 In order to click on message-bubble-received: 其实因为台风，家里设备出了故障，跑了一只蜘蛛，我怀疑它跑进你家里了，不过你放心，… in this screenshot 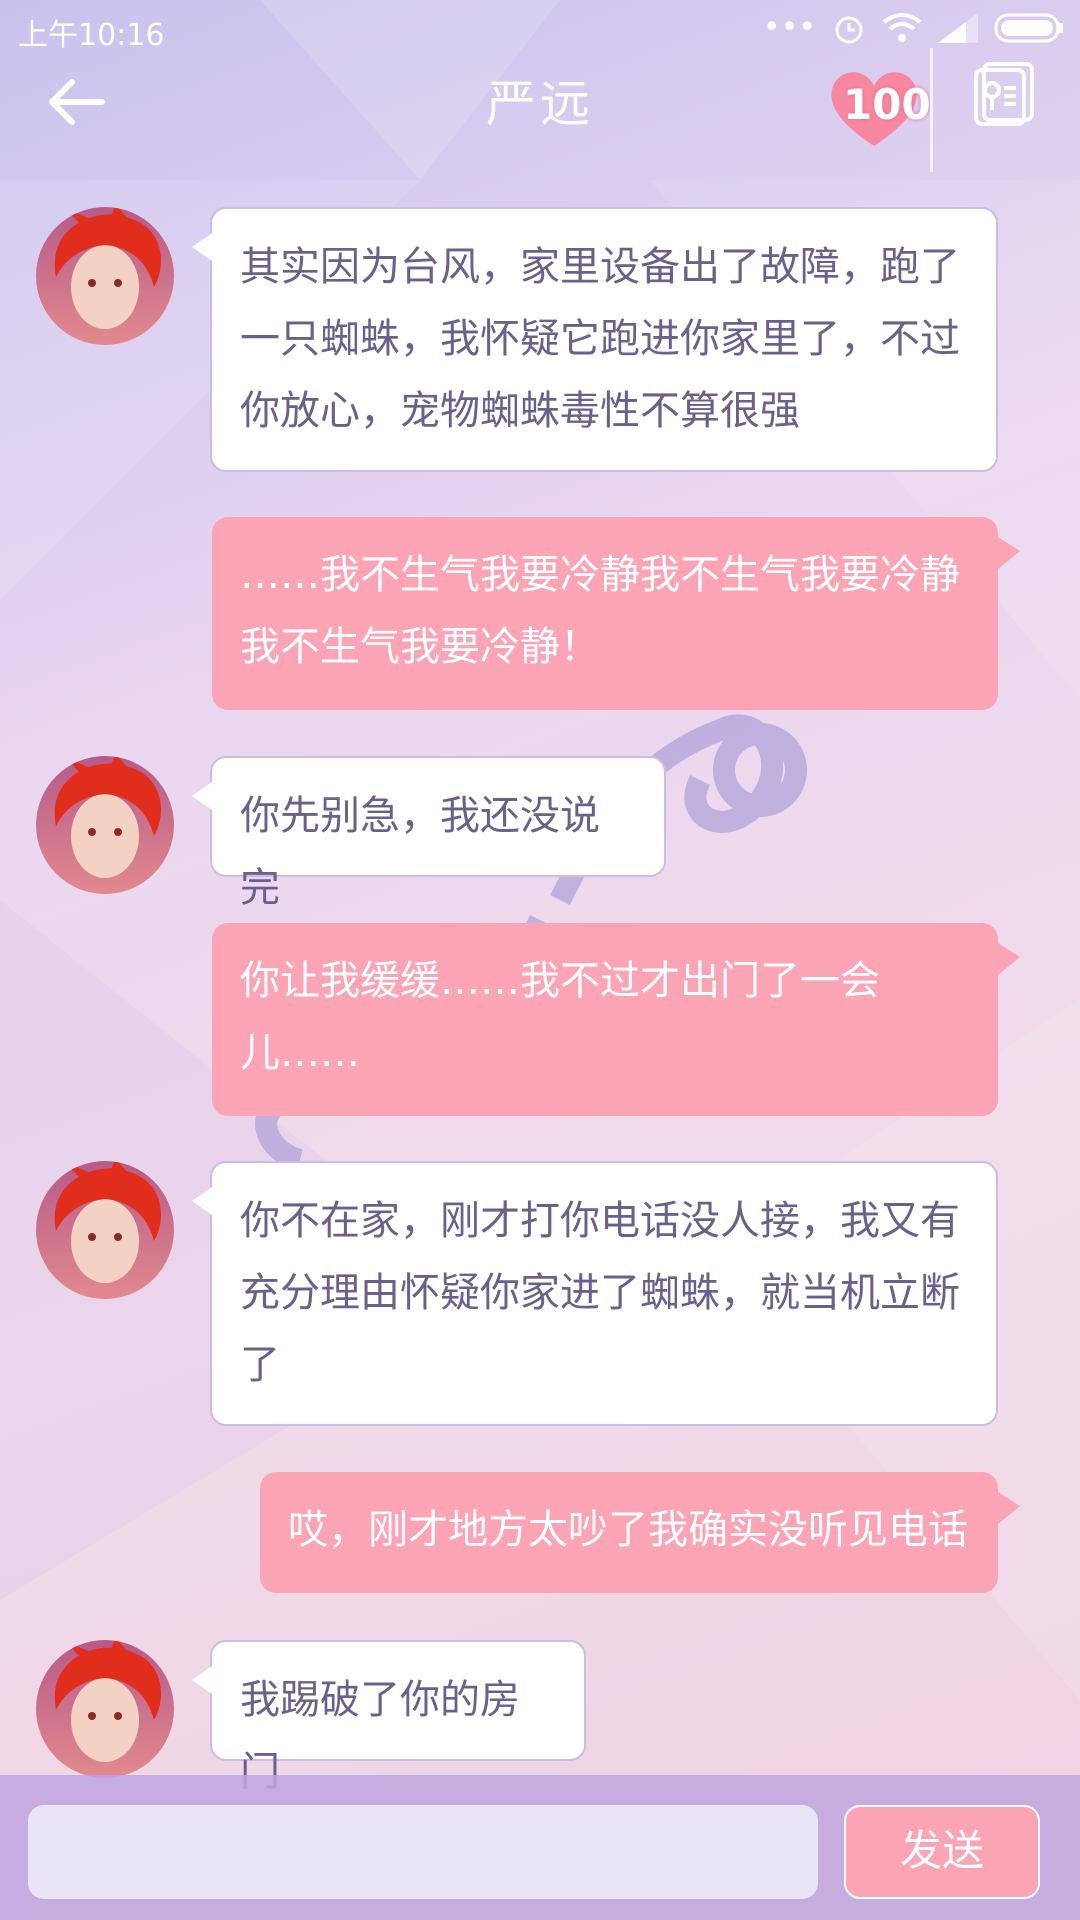, I will do `click(595, 339)`.